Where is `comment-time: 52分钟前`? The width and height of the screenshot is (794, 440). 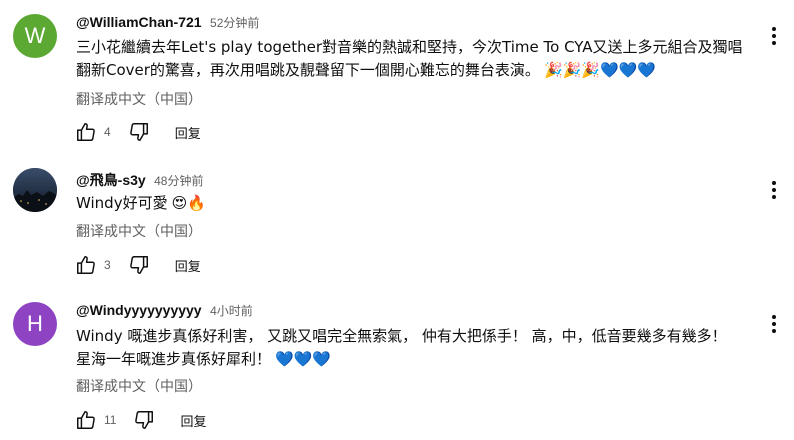 comment-time: 52分钟前 is located at coordinates (234, 23).